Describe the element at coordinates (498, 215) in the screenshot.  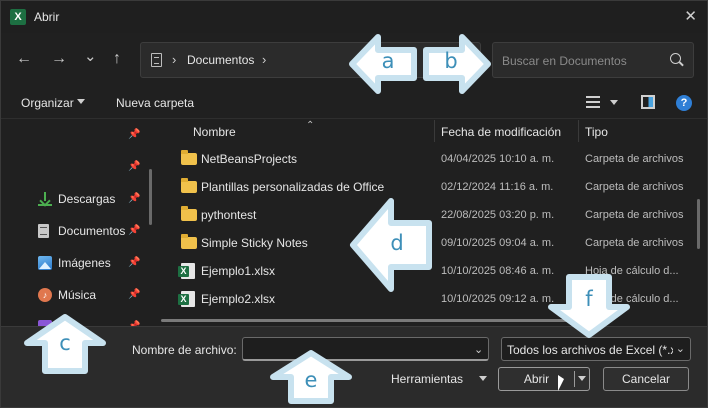
I see `file-modified: 22/08/2025 03:20 p. m.` at that location.